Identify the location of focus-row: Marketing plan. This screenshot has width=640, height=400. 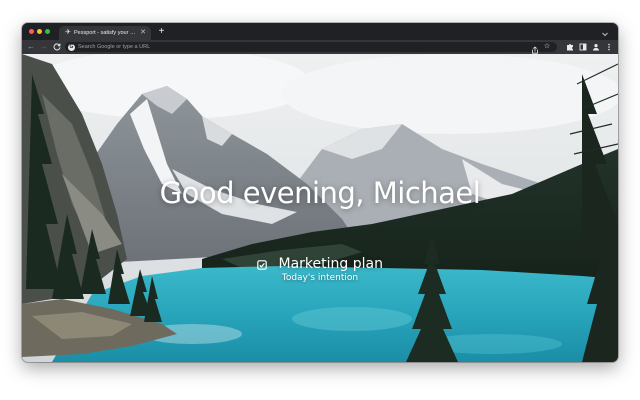
(320, 264).